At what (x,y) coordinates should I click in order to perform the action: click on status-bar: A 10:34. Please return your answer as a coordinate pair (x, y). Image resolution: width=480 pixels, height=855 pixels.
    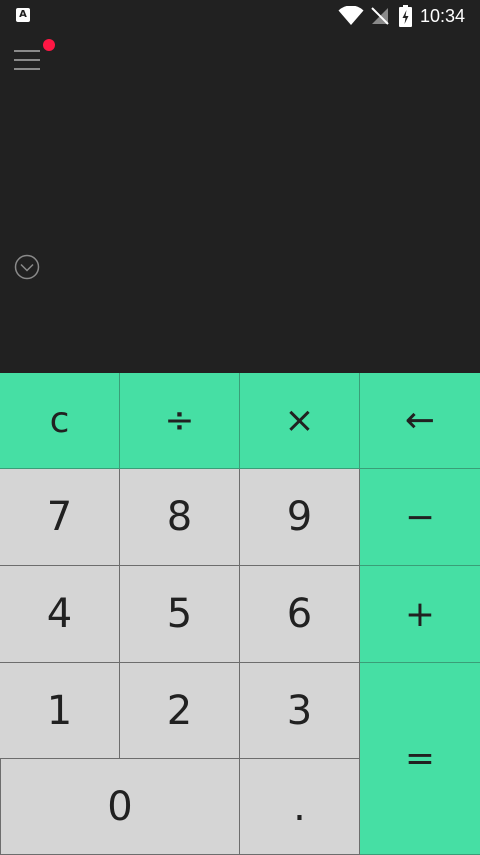
    Looking at the image, I should click on (240, 16).